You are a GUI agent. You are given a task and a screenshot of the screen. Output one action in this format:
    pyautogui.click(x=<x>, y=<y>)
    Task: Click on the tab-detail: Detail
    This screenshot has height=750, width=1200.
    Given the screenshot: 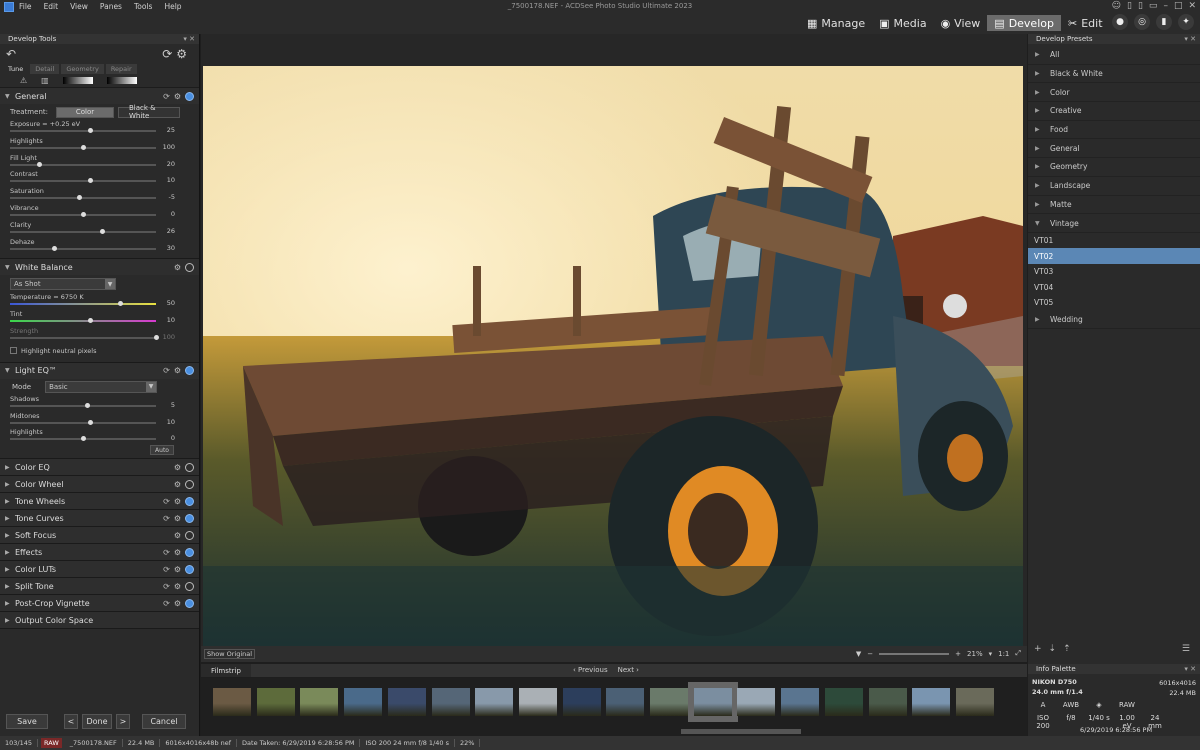 What is the action you would take?
    pyautogui.click(x=45, y=69)
    